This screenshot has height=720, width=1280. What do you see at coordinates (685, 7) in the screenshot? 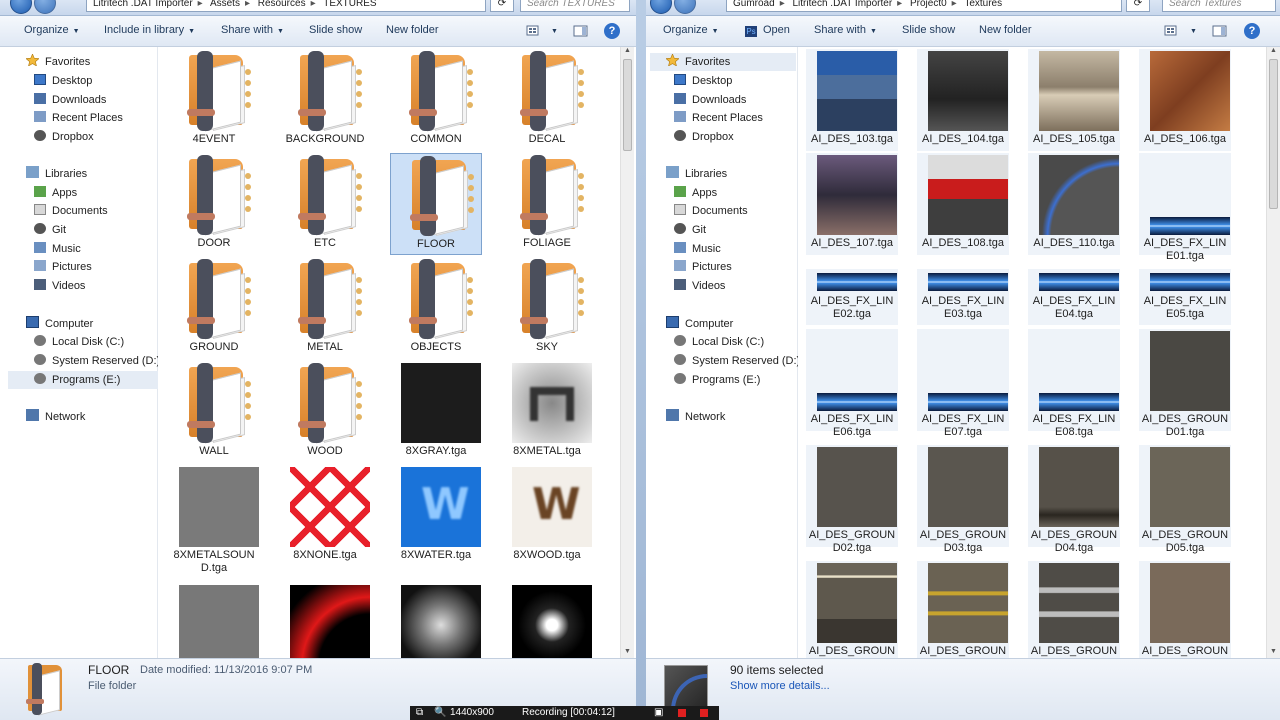
I see `forward-button` at bounding box center [685, 7].